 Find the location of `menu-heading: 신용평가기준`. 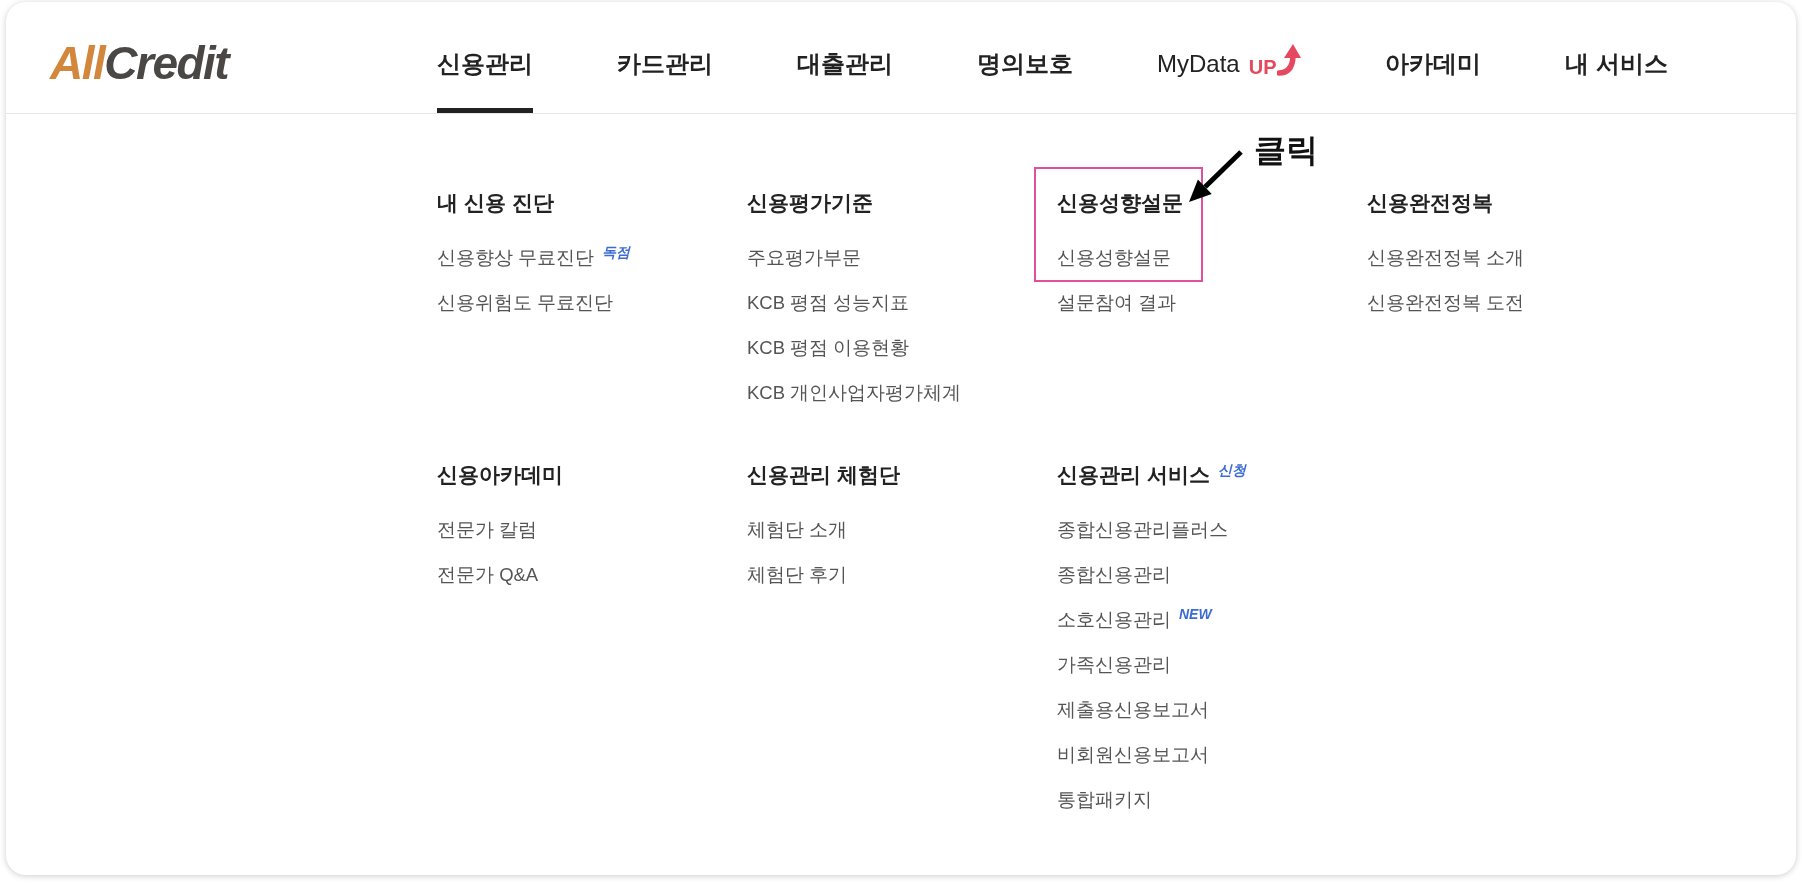

menu-heading: 신용평가기준 is located at coordinates (810, 203).